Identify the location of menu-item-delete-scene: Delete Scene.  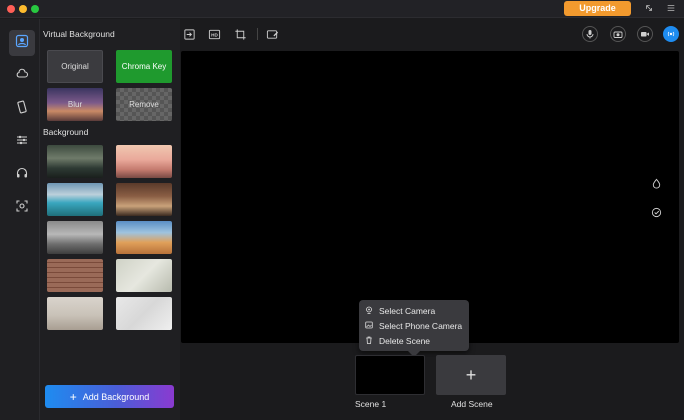
(397, 340).